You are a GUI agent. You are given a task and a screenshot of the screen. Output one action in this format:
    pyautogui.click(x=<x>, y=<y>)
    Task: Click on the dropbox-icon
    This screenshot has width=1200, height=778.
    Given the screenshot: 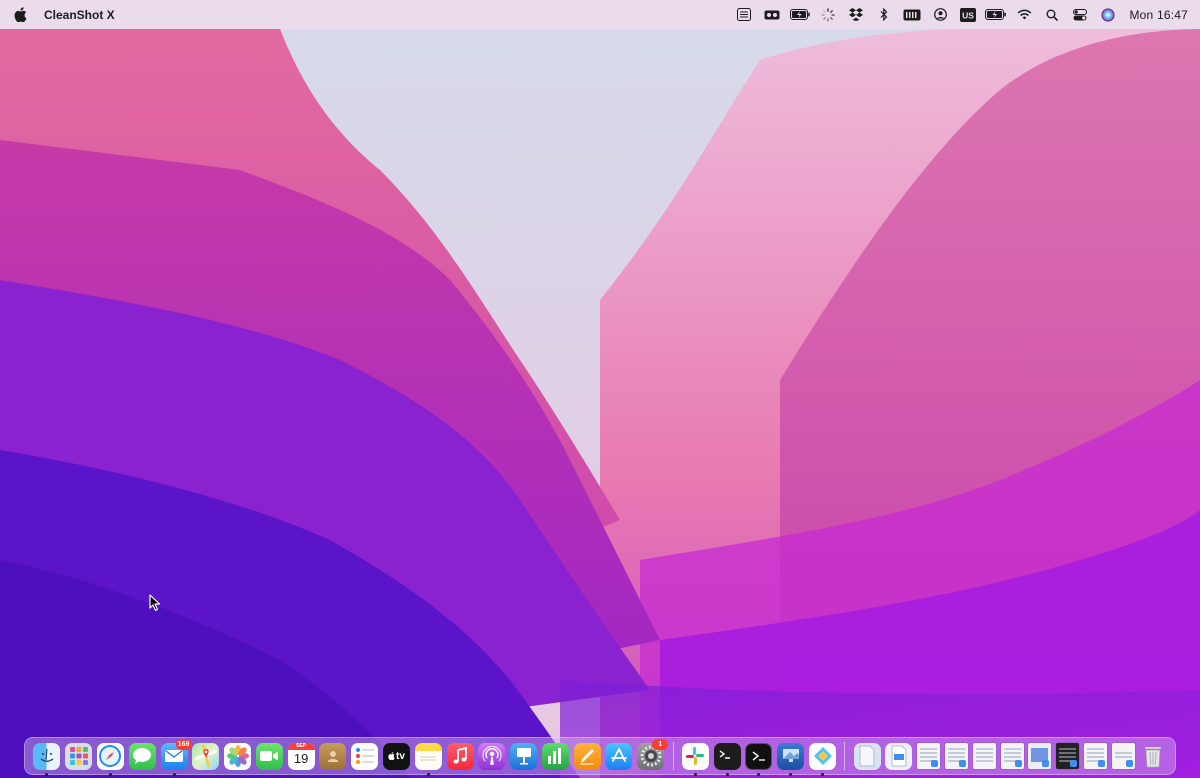 What is the action you would take?
    pyautogui.click(x=856, y=15)
    